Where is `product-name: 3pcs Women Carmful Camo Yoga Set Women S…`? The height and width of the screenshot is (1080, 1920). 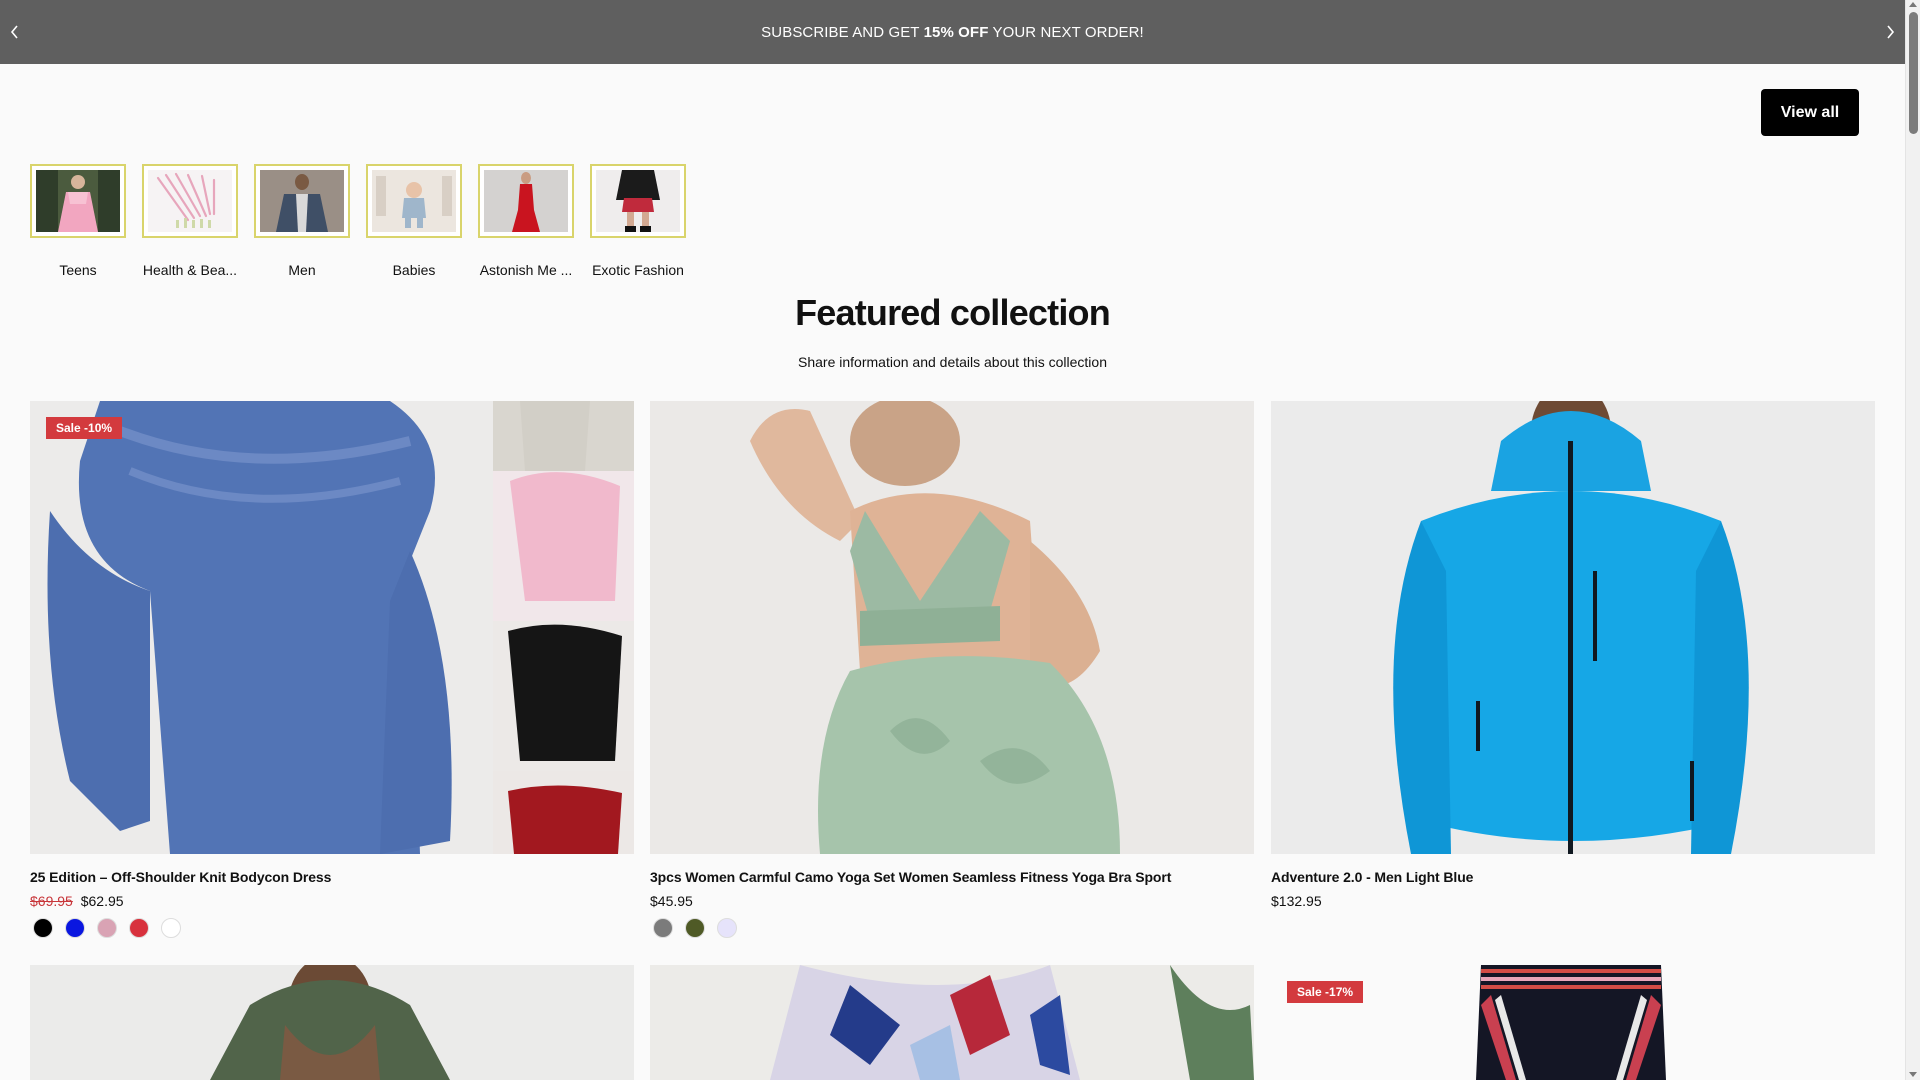
product-name: 3pcs Women Carmful Camo Yoga Set Women S… is located at coordinates (952, 877).